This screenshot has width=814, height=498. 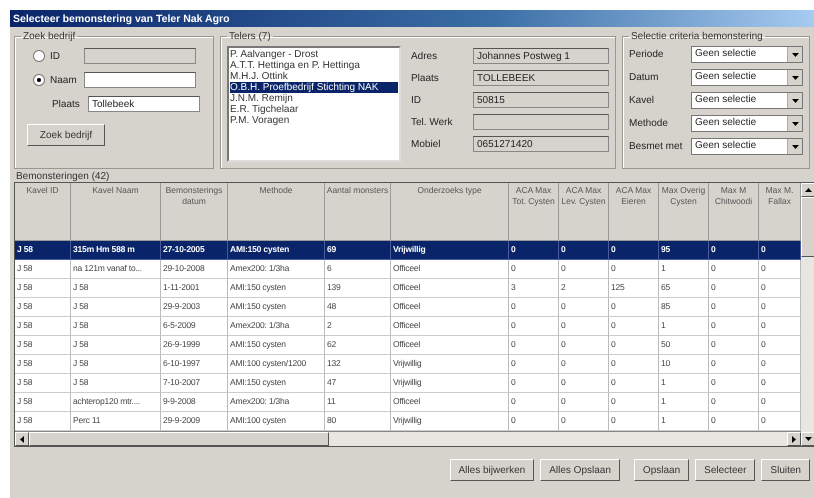 What do you see at coordinates (432, 122) in the screenshot?
I see `field-label: Tel. Werk` at bounding box center [432, 122].